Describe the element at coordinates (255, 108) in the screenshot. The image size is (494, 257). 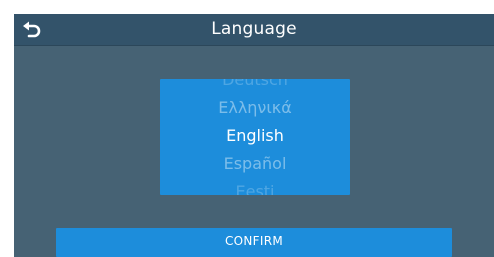
I see `language-option-greek: Ελληνικά` at that location.